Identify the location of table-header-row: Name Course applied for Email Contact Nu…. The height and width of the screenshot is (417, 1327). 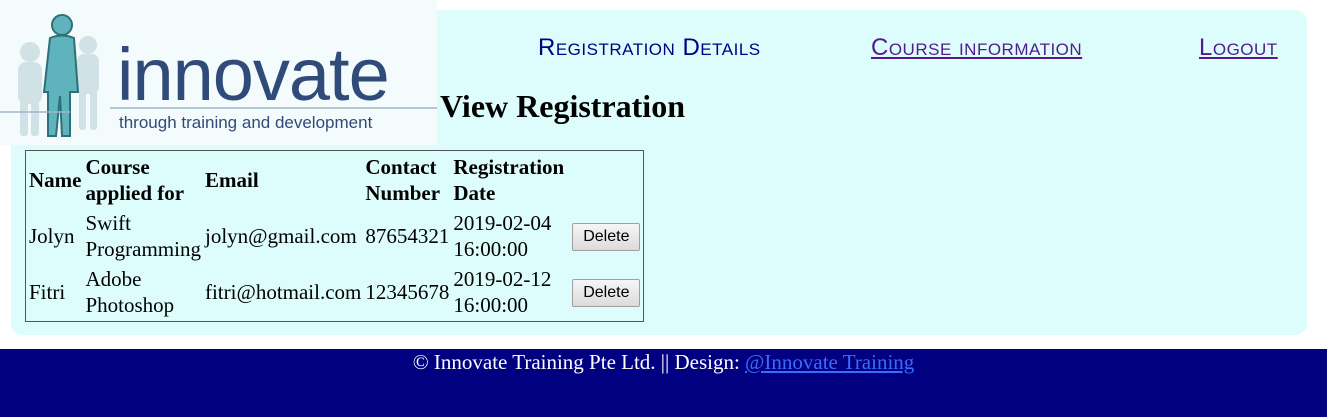
(334, 180).